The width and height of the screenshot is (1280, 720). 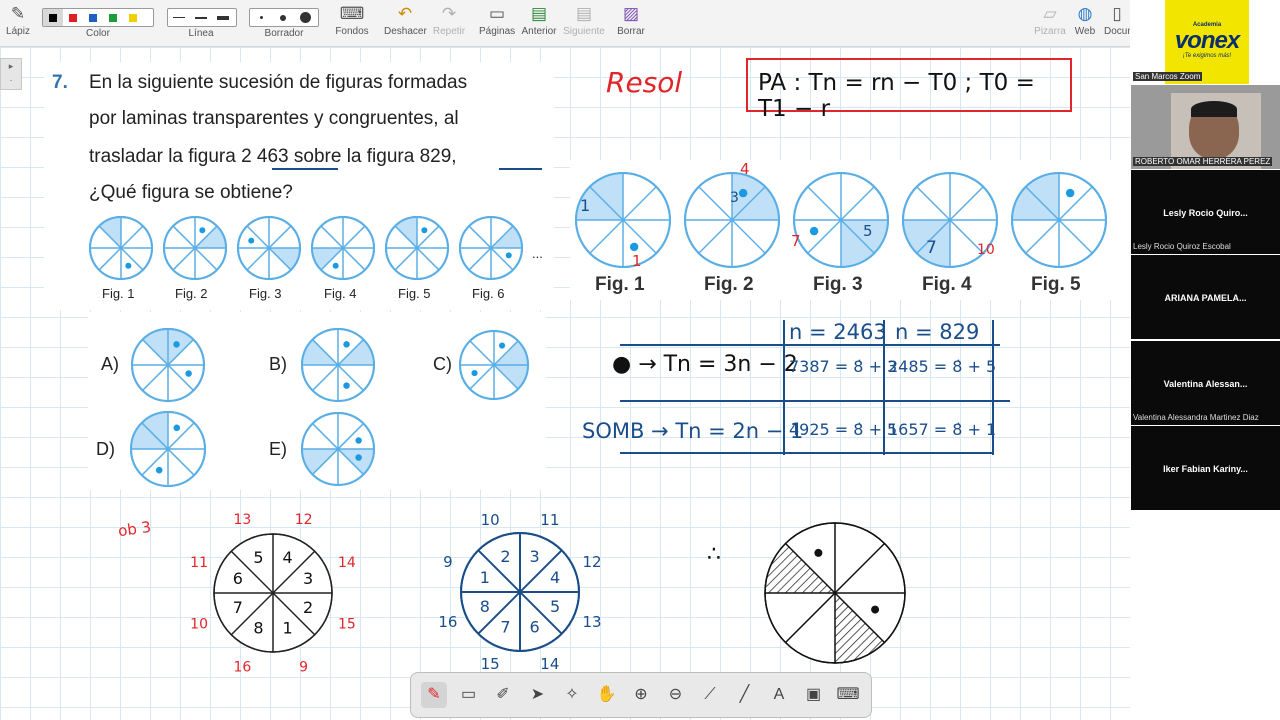 What do you see at coordinates (631, 19) in the screenshot?
I see `clear-button: ▨ Borrar` at bounding box center [631, 19].